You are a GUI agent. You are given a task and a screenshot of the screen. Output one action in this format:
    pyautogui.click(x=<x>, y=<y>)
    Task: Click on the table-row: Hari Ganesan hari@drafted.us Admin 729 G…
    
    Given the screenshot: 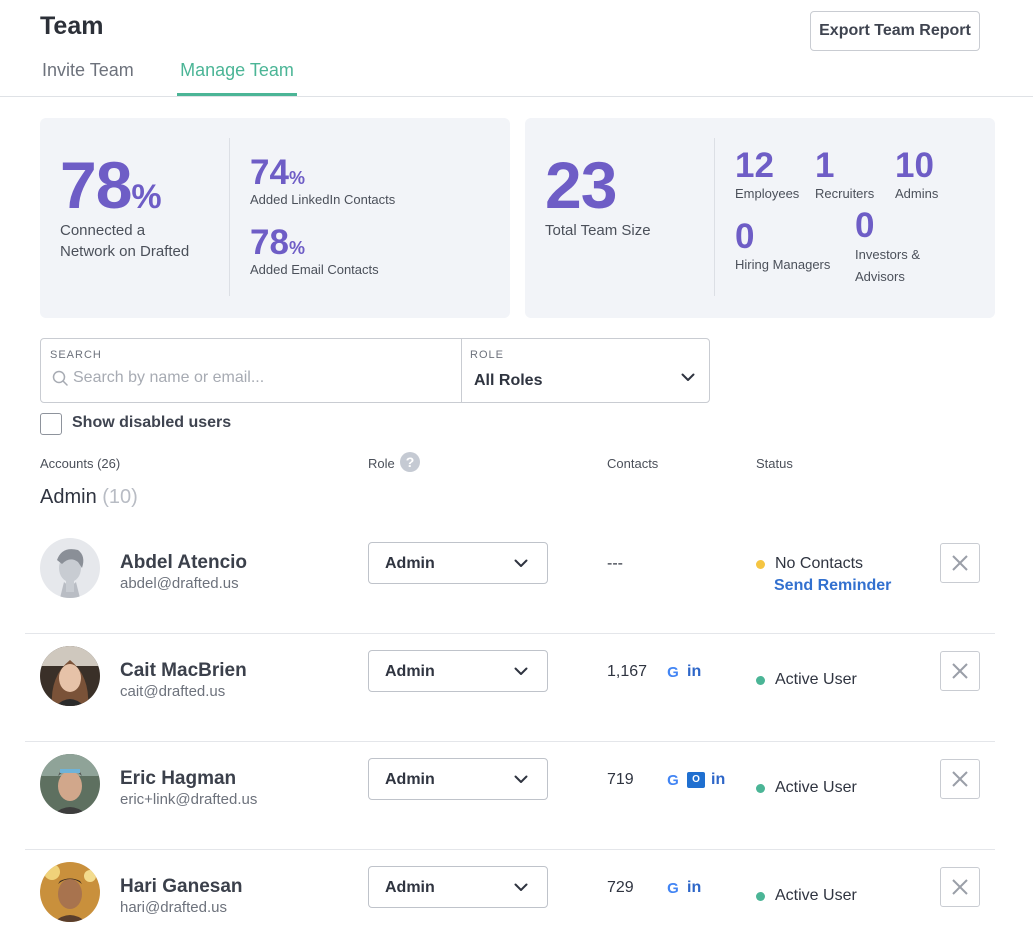 What is the action you would take?
    pyautogui.click(x=510, y=898)
    